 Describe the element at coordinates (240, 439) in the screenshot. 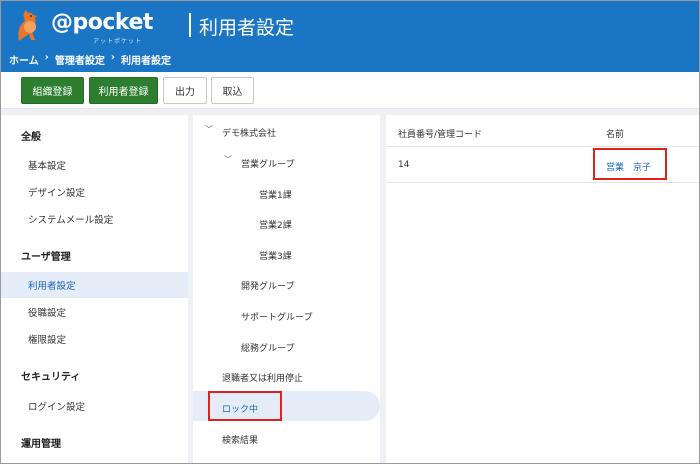

I see `tree-item-search-results: 検索結果` at that location.